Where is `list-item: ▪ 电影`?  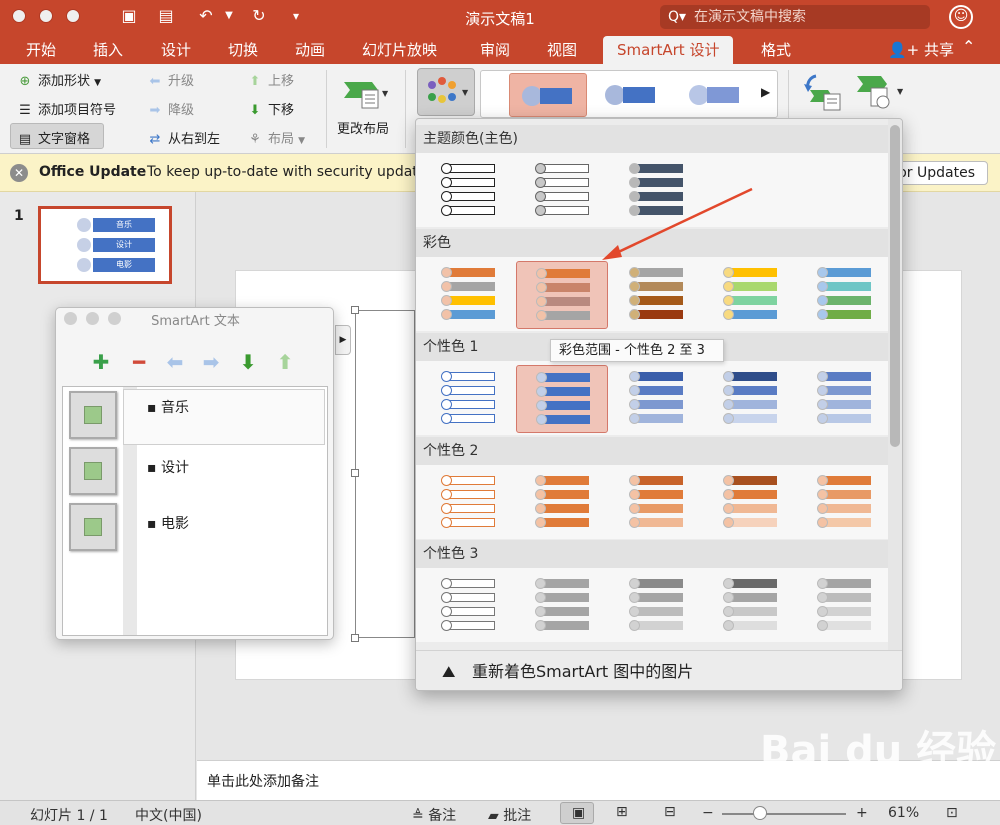
list-item: ▪ 电影 is located at coordinates (168, 523).